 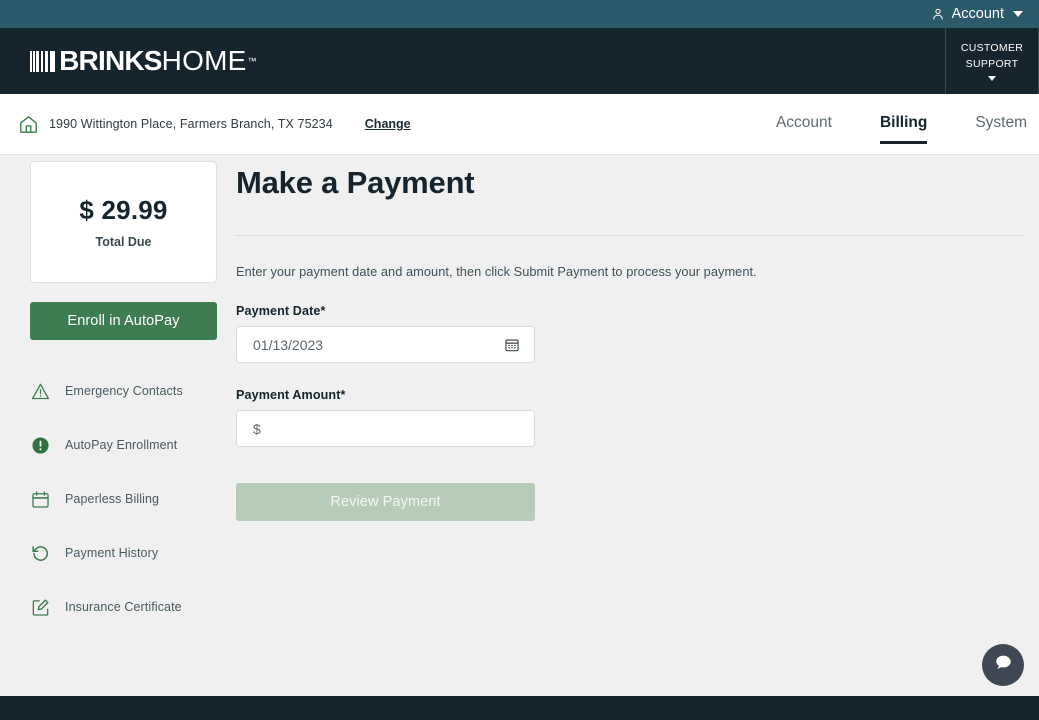 I want to click on customer-support-line2: SUPPORT, so click(x=992, y=63).